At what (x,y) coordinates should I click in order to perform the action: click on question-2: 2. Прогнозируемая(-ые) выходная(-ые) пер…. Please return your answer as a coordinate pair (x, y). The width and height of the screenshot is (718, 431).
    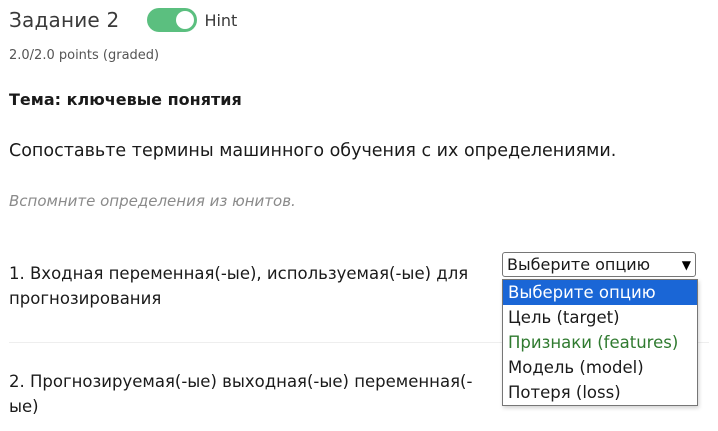
    Looking at the image, I should click on (241, 394).